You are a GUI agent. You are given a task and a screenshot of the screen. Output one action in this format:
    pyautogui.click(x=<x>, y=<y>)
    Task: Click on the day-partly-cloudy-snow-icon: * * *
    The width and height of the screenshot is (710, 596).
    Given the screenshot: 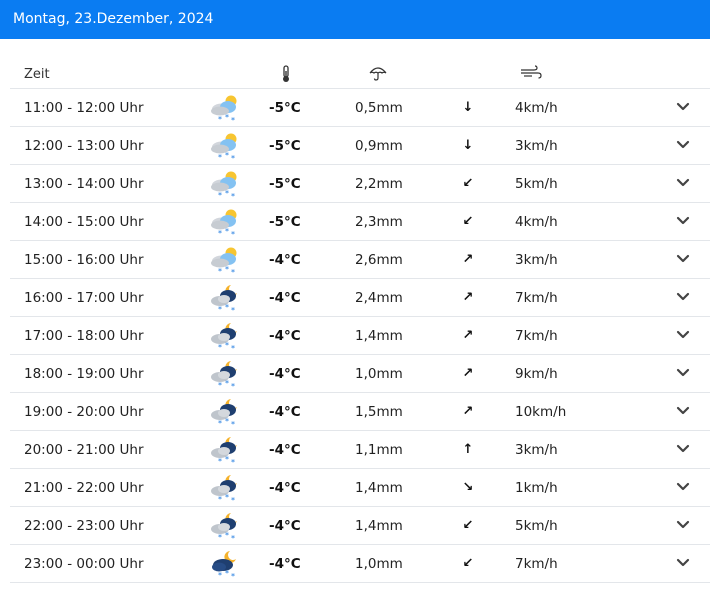 What is the action you would take?
    pyautogui.click(x=224, y=185)
    